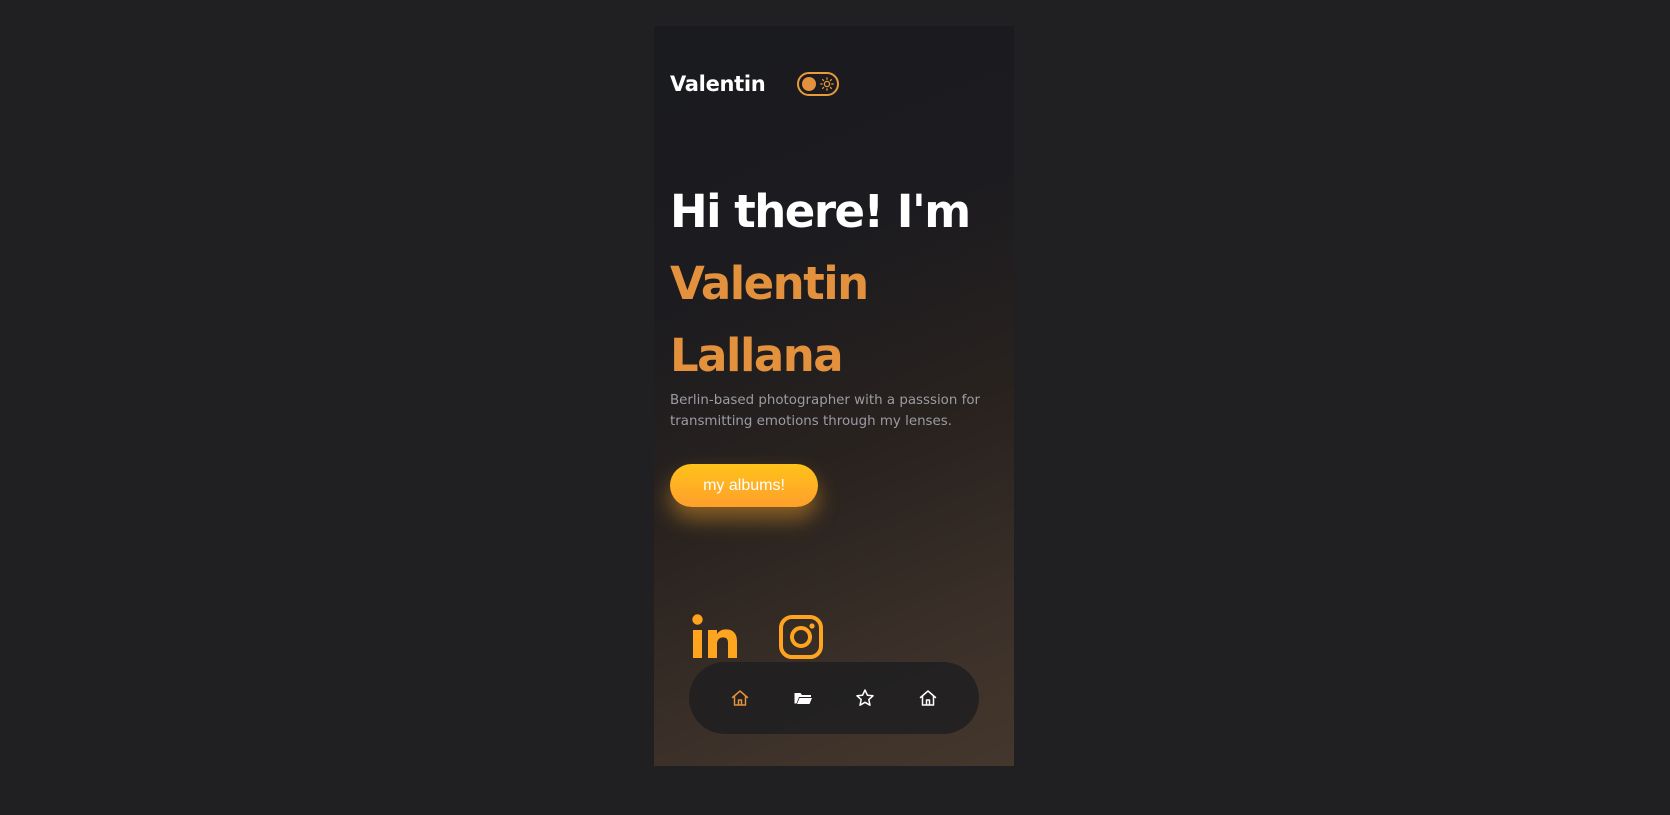 This screenshot has height=815, width=1670. Describe the element at coordinates (757, 355) in the screenshot. I see `hero-last-name: Lallana` at that location.